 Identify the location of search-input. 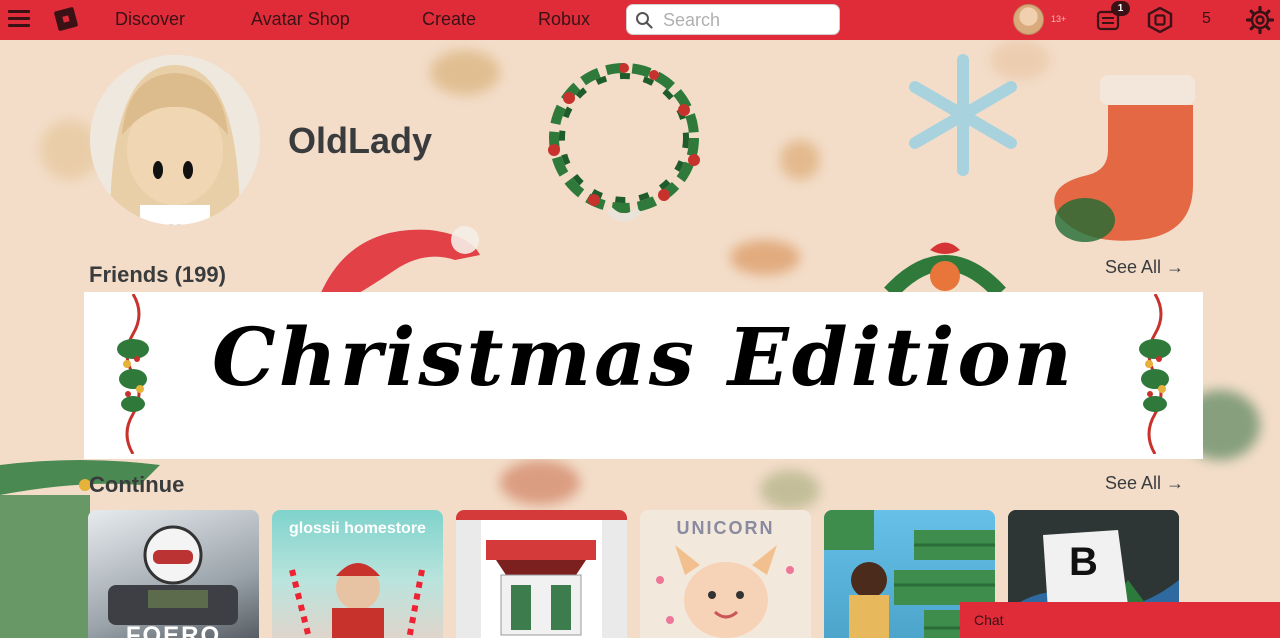
(748, 20).